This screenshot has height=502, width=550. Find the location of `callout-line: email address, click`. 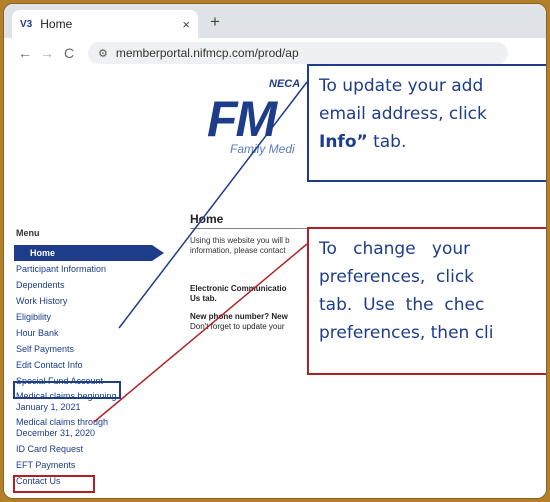

callout-line: email address, click is located at coordinates (403, 114).